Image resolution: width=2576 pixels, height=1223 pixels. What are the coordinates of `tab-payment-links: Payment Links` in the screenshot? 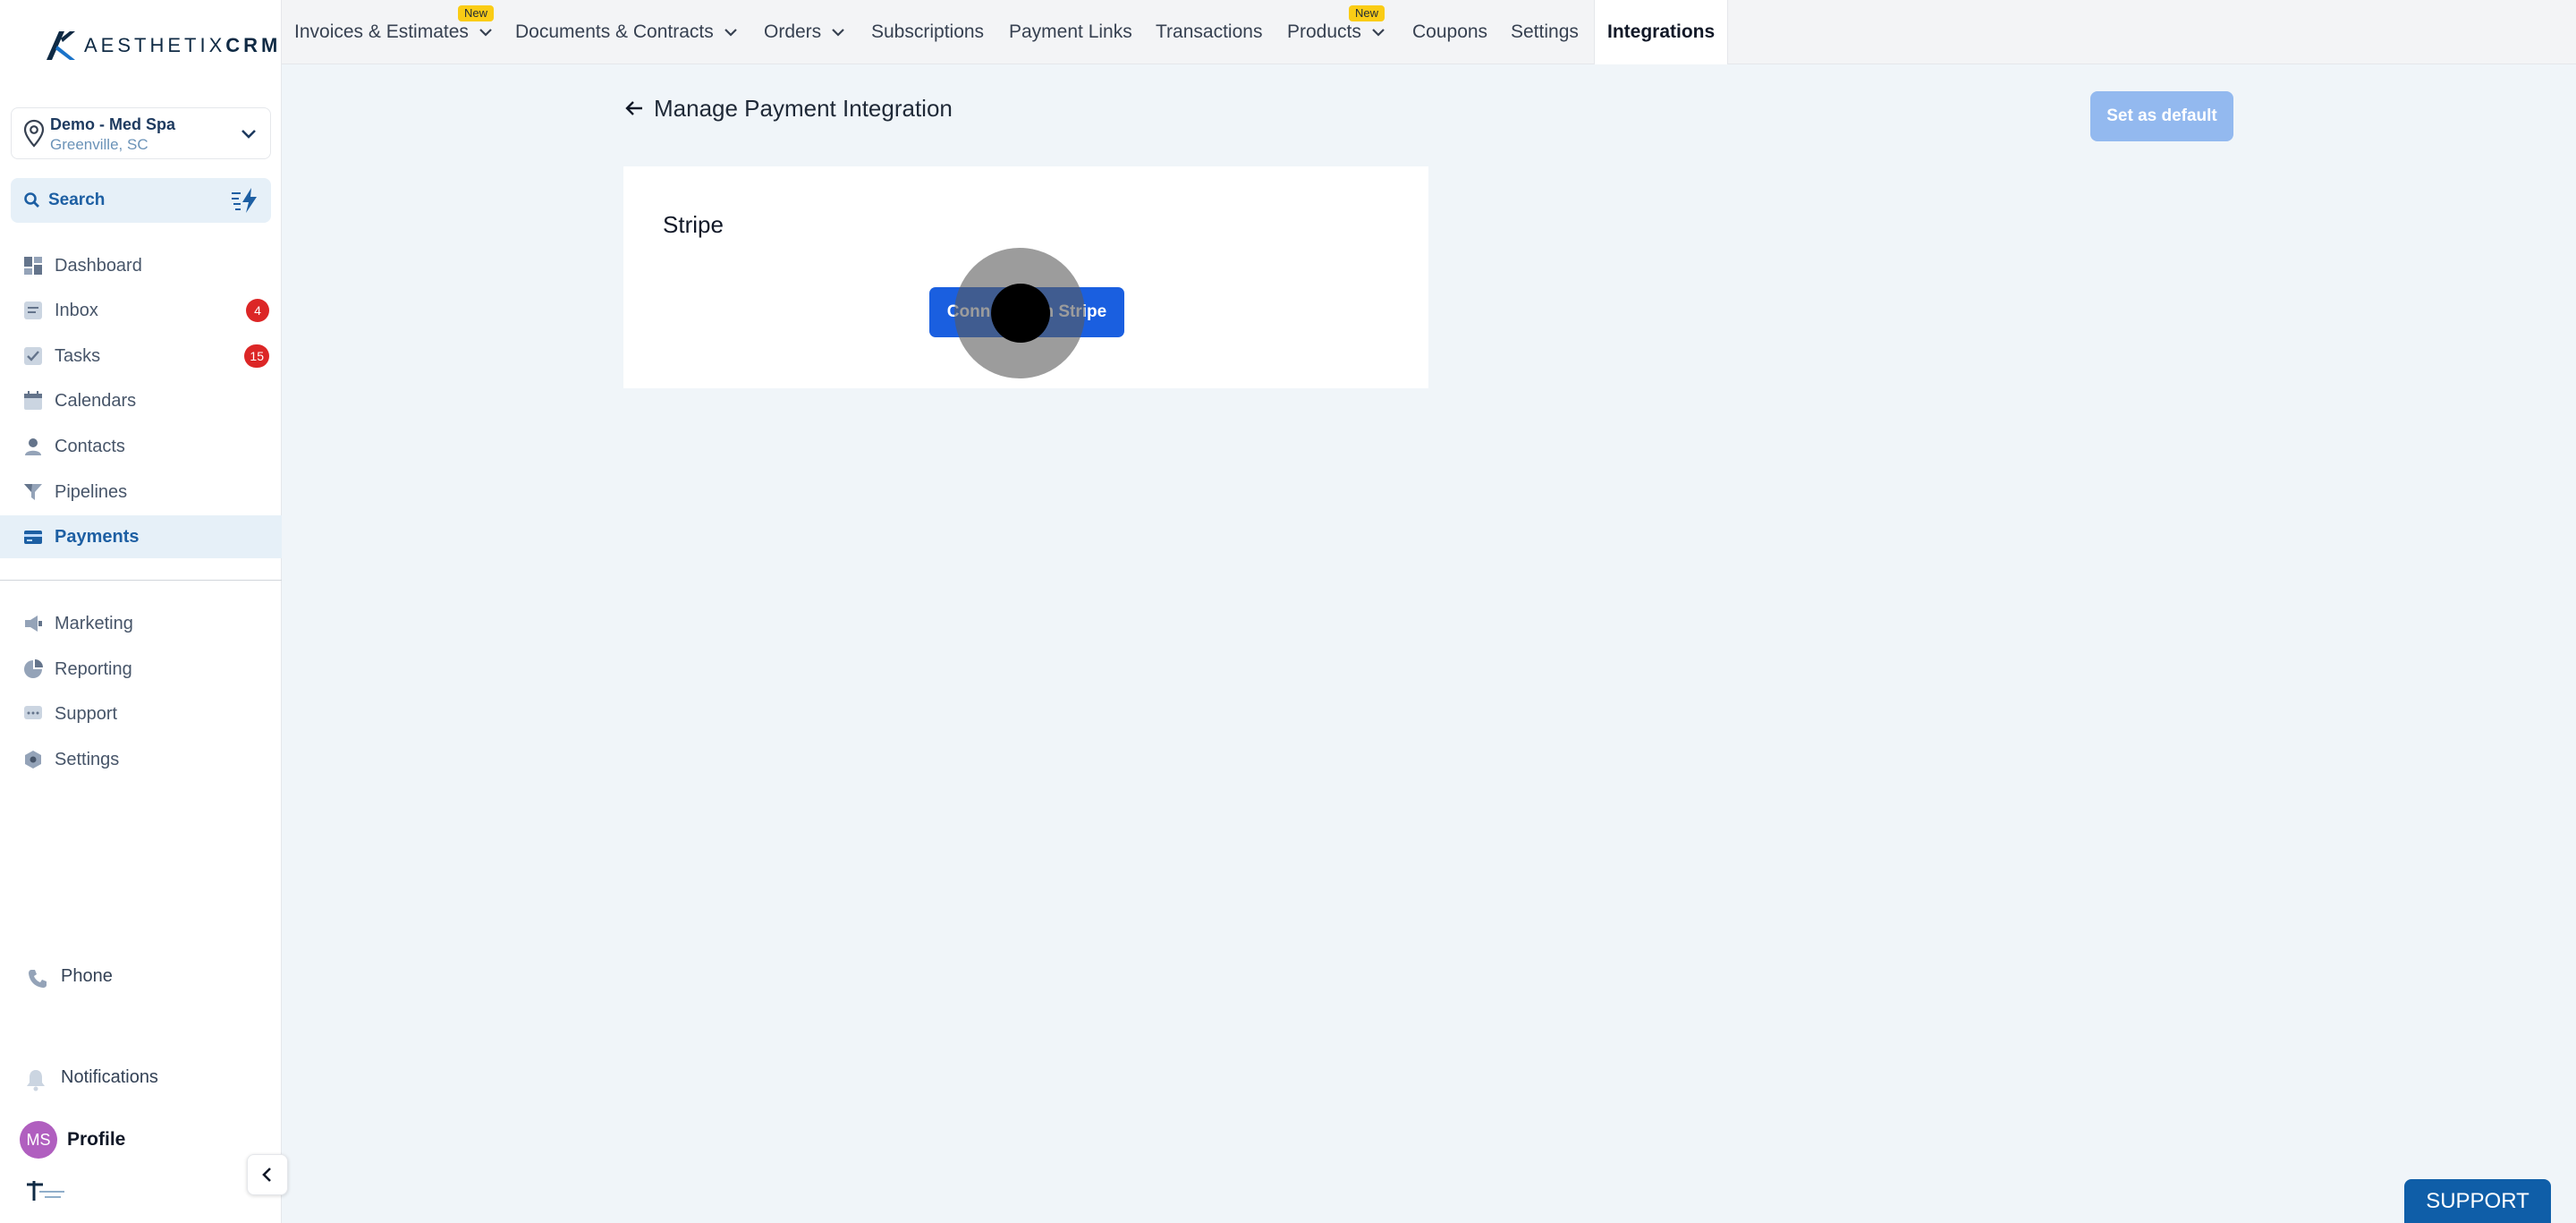 It's located at (1070, 32).